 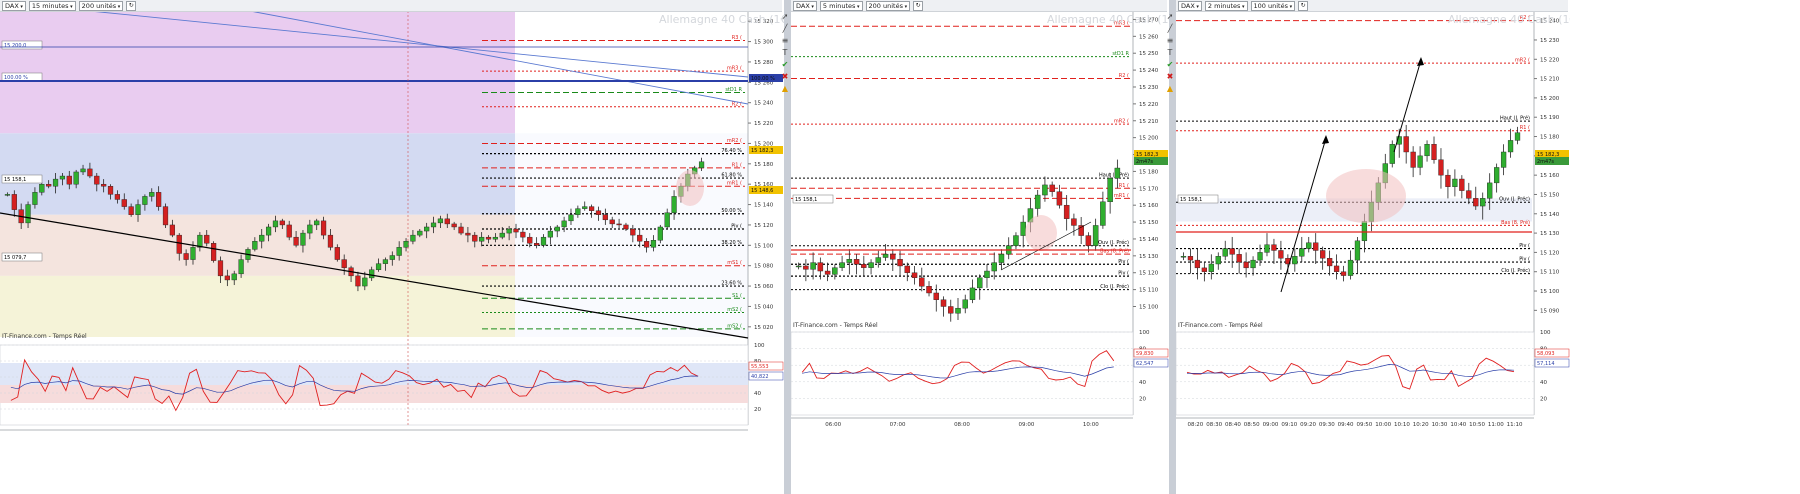 What do you see at coordinates (731, 211) in the screenshot?
I see `level-label: 50.00 %` at bounding box center [731, 211].